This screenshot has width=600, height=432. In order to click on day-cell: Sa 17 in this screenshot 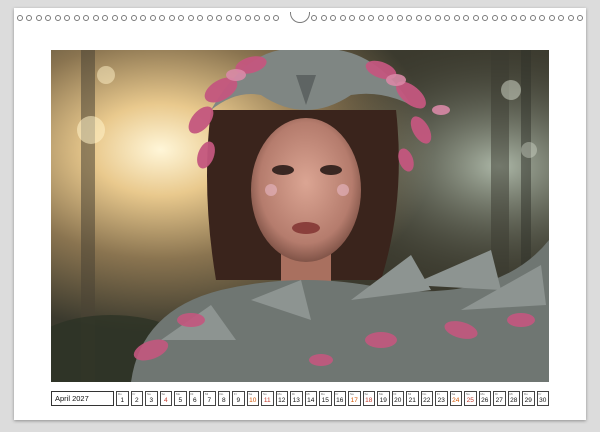, I will do `click(354, 398)`.